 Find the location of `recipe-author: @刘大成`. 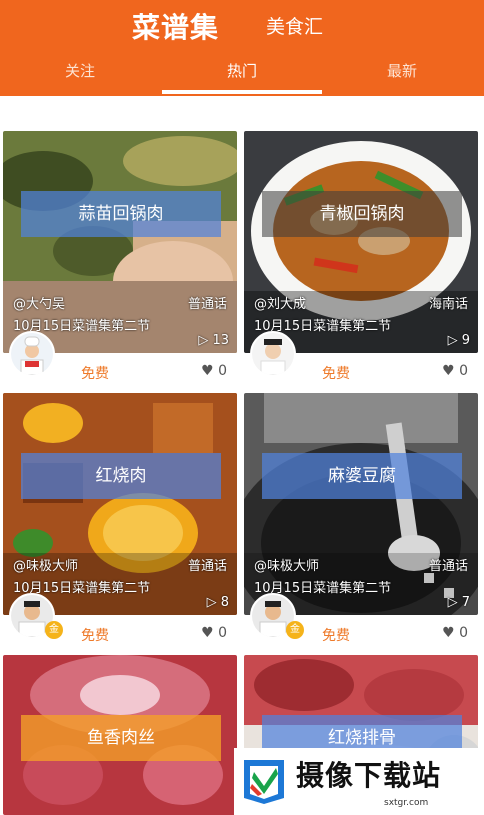

recipe-author: @刘大成 is located at coordinates (280, 302).